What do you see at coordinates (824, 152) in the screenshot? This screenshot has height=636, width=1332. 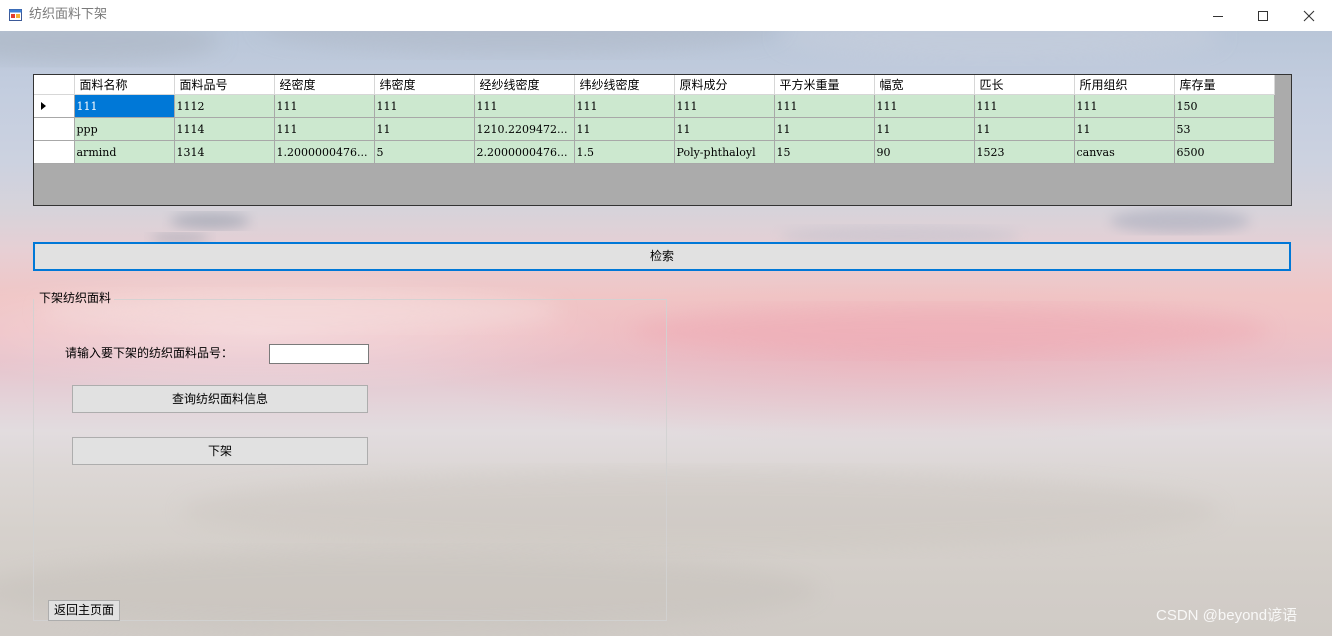 I see `table-cell: 15` at bounding box center [824, 152].